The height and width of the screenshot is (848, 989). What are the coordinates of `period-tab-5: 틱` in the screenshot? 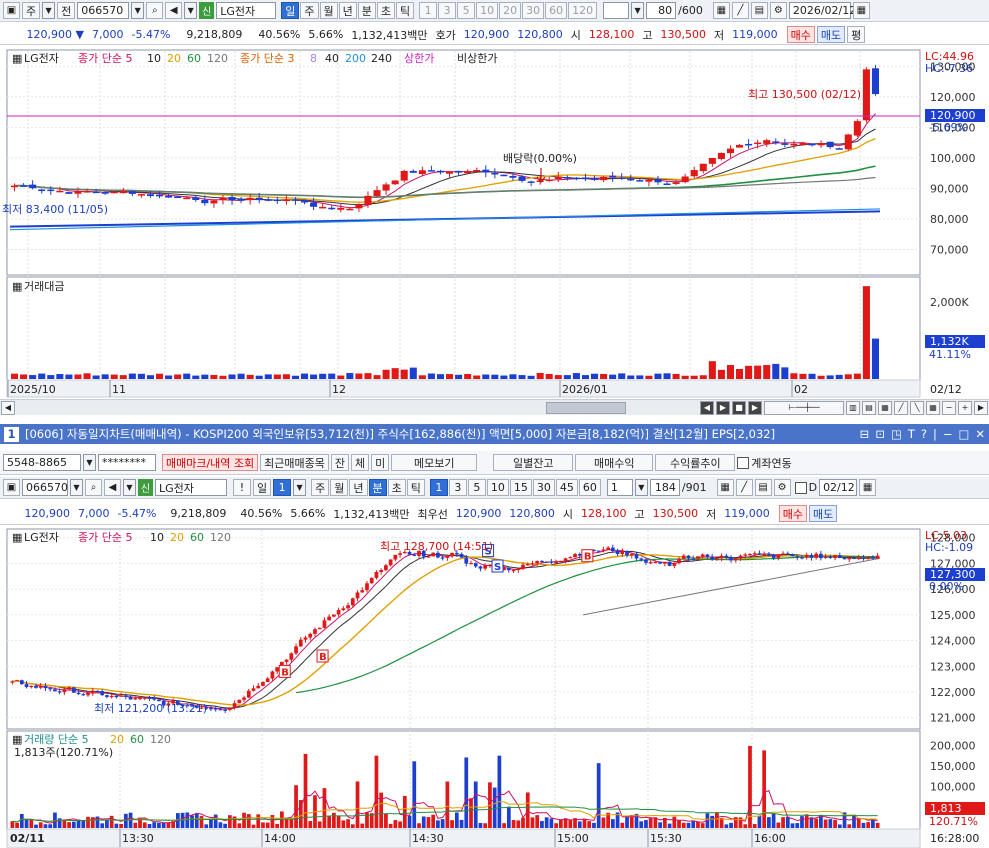 It's located at (415, 487).